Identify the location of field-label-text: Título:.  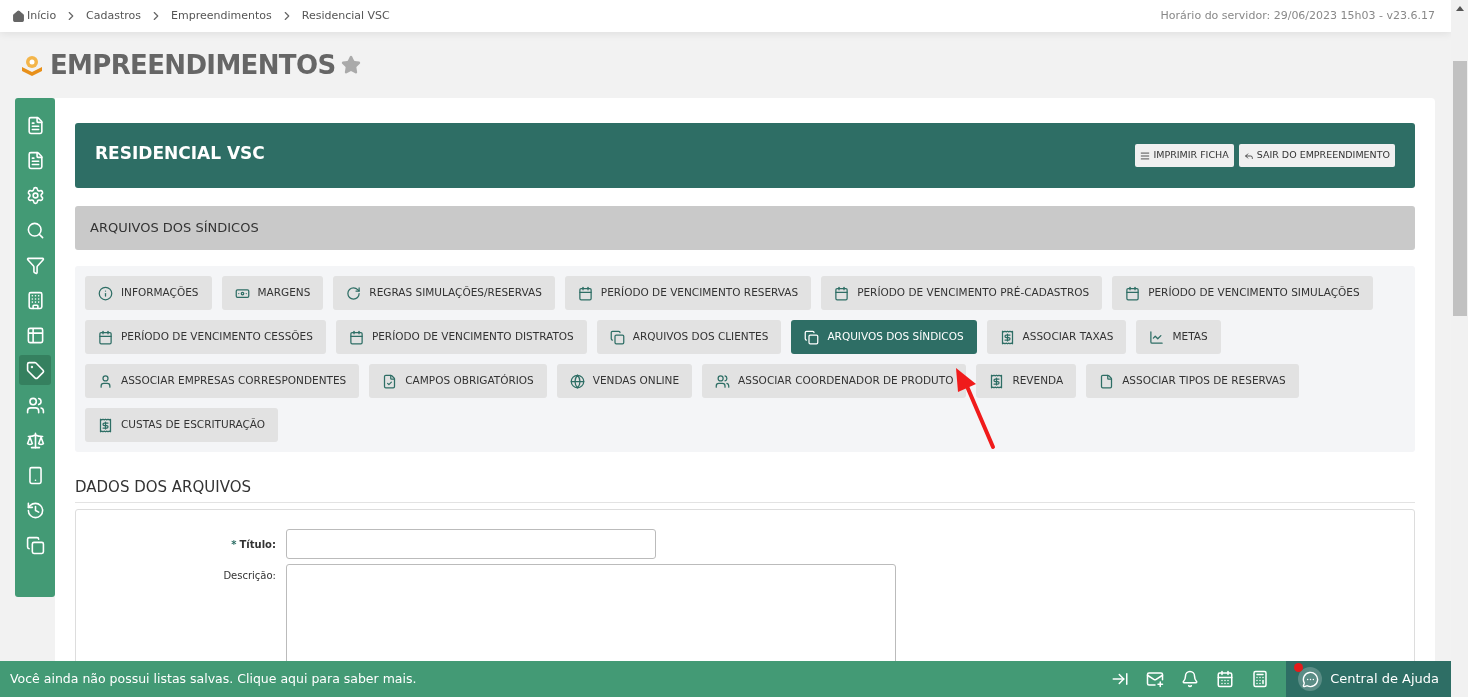
(257, 544).